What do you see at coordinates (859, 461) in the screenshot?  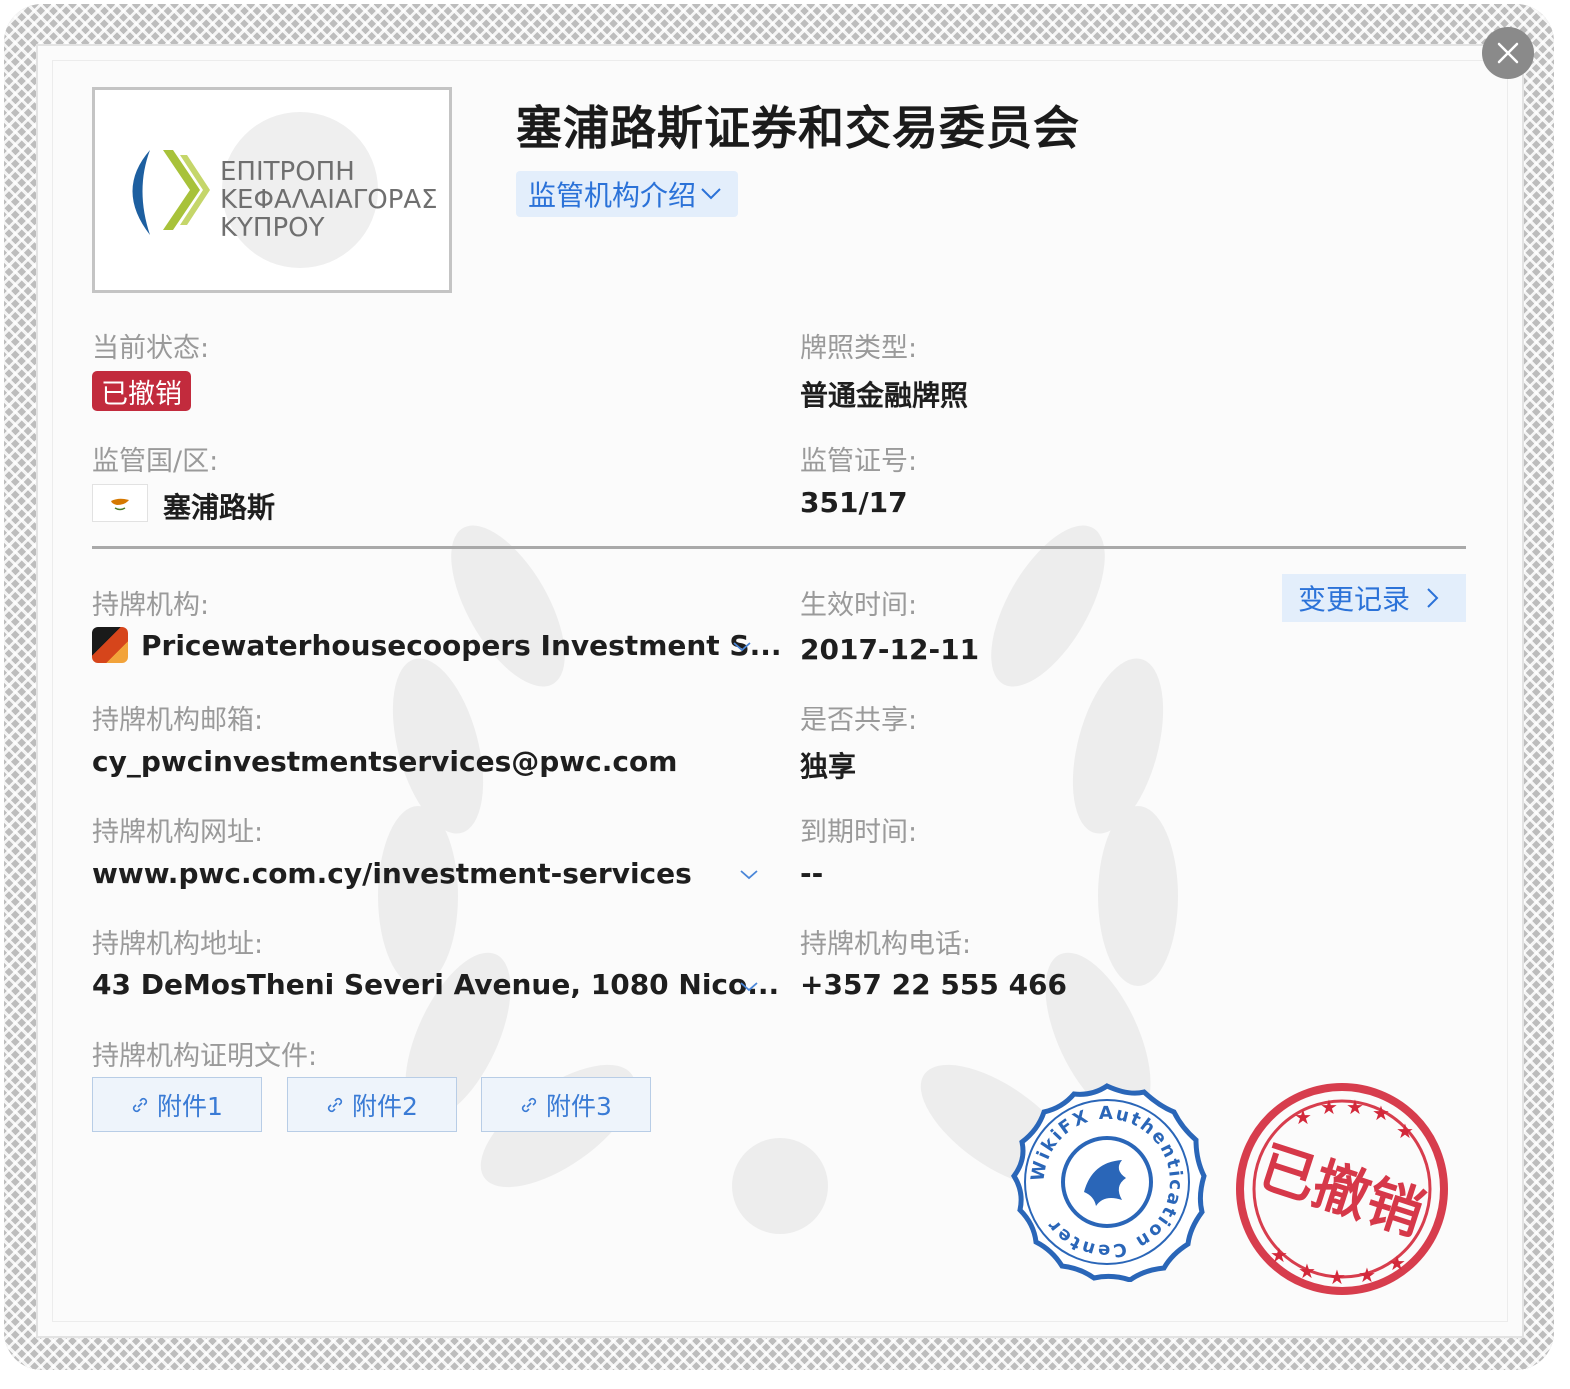 I see `license-no-label: 监管证号:` at bounding box center [859, 461].